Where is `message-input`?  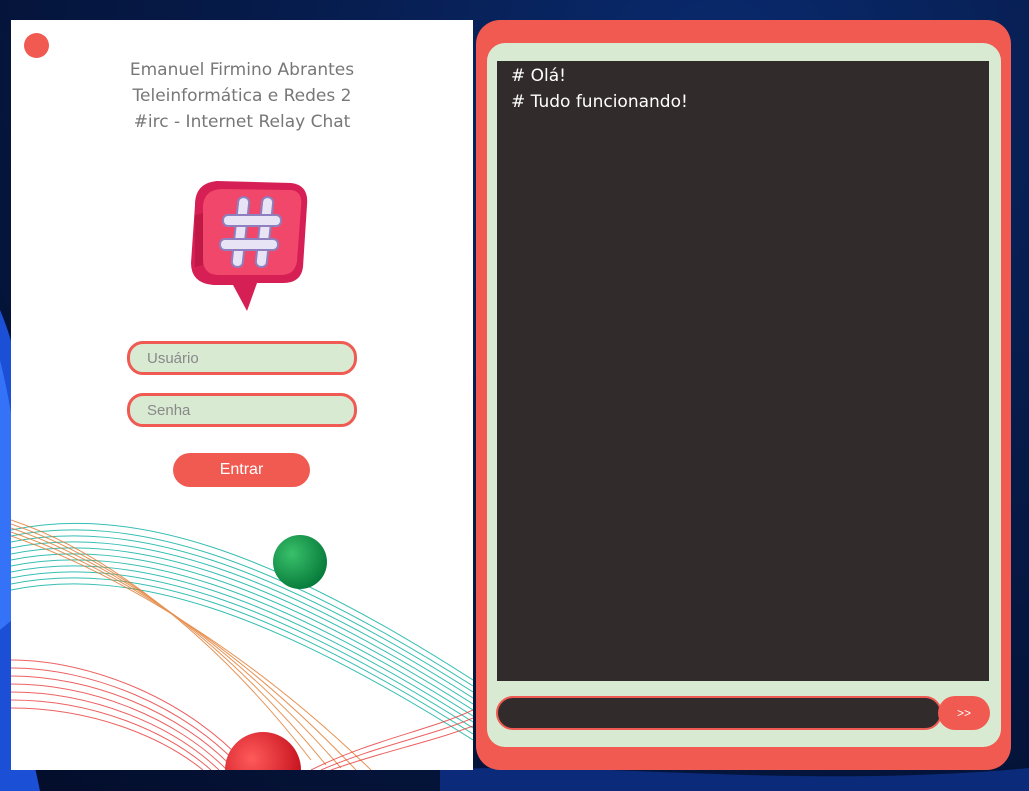
message-input is located at coordinates (719, 713).